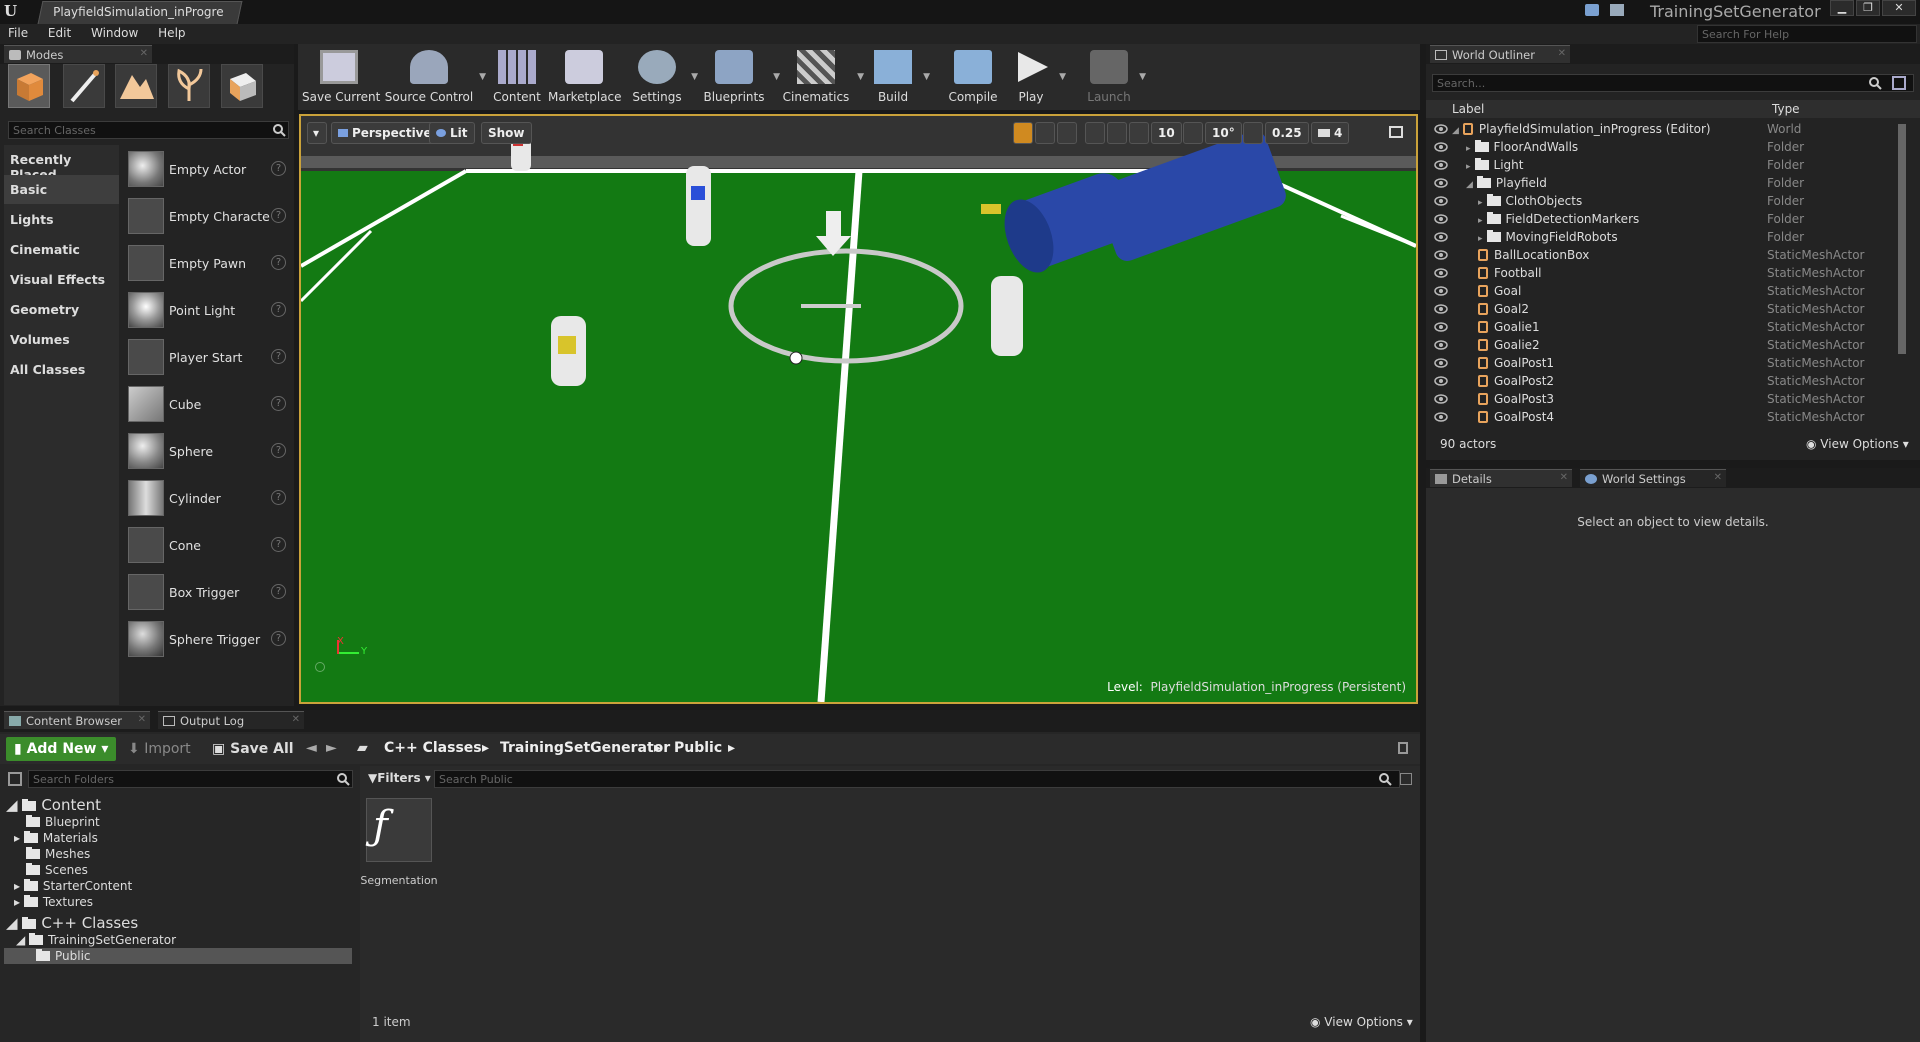 Image resolution: width=1920 pixels, height=1042 pixels. Describe the element at coordinates (1617, 10) in the screenshot. I see `feedback-icon` at that location.